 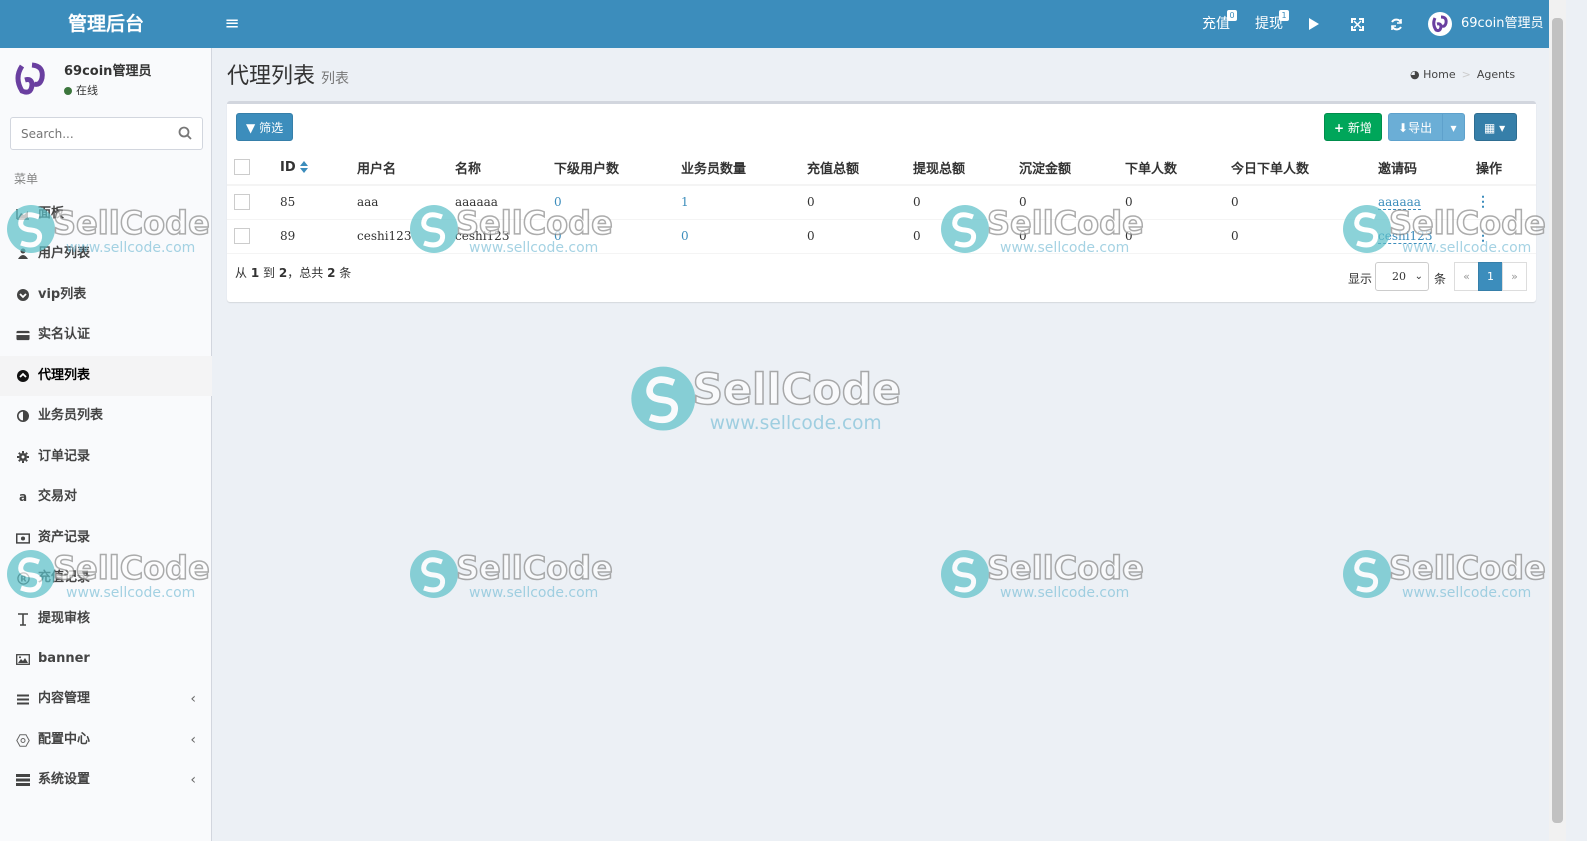 What do you see at coordinates (1314, 24) in the screenshot?
I see `play-icon` at bounding box center [1314, 24].